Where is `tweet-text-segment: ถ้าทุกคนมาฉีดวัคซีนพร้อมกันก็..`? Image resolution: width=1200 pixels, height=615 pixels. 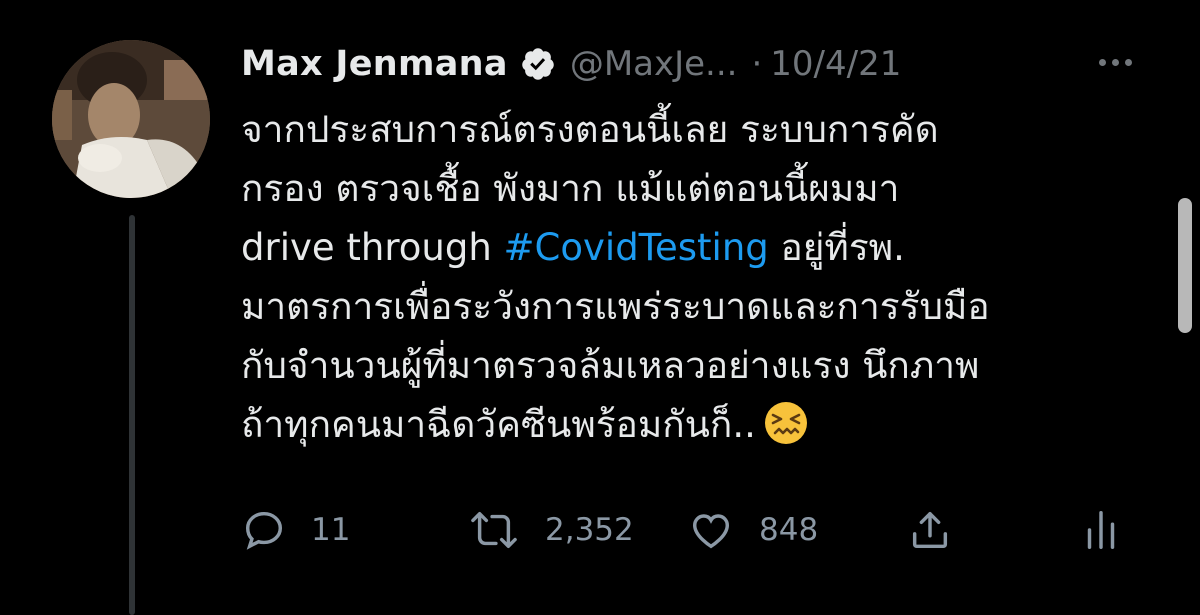 tweet-text-segment: ถ้าทุกคนมาฉีดวัคซีนพร้อมกันก็.. is located at coordinates (498, 424).